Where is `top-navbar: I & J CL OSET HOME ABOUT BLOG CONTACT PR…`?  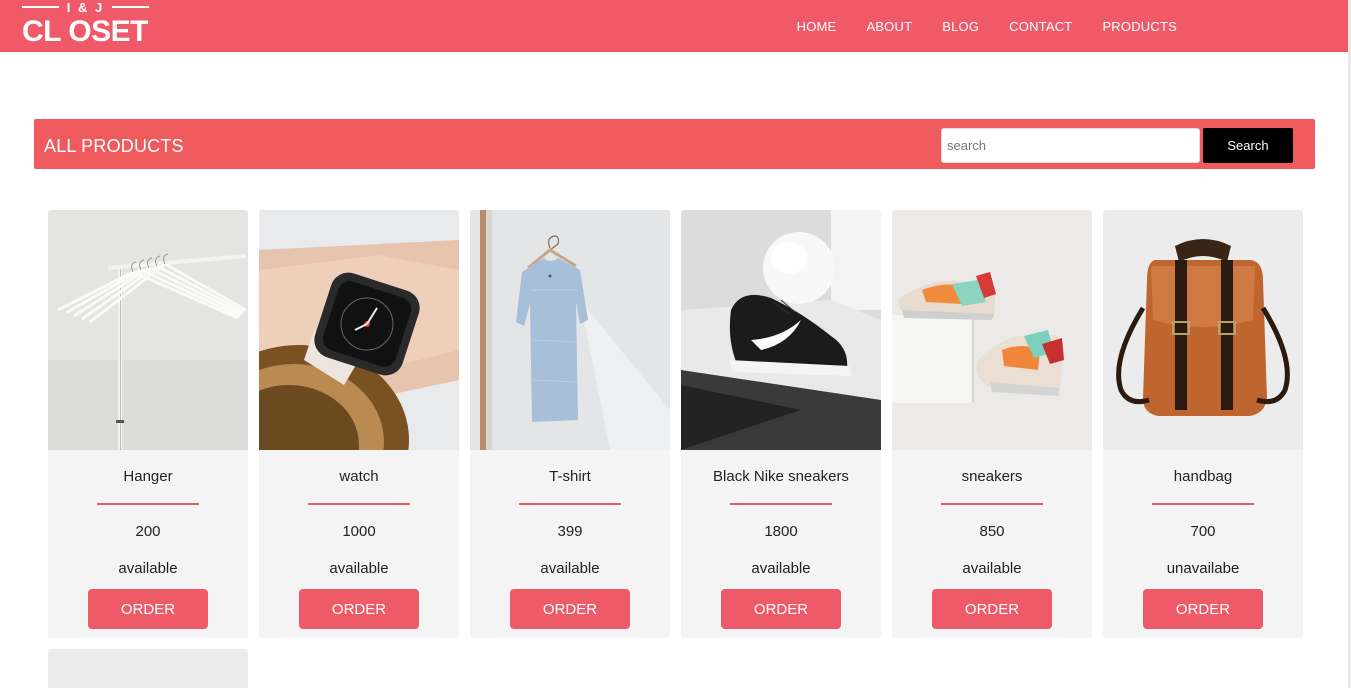
top-navbar: I & J CL OSET HOME ABOUT BLOG CONTACT PR… is located at coordinates (674, 26).